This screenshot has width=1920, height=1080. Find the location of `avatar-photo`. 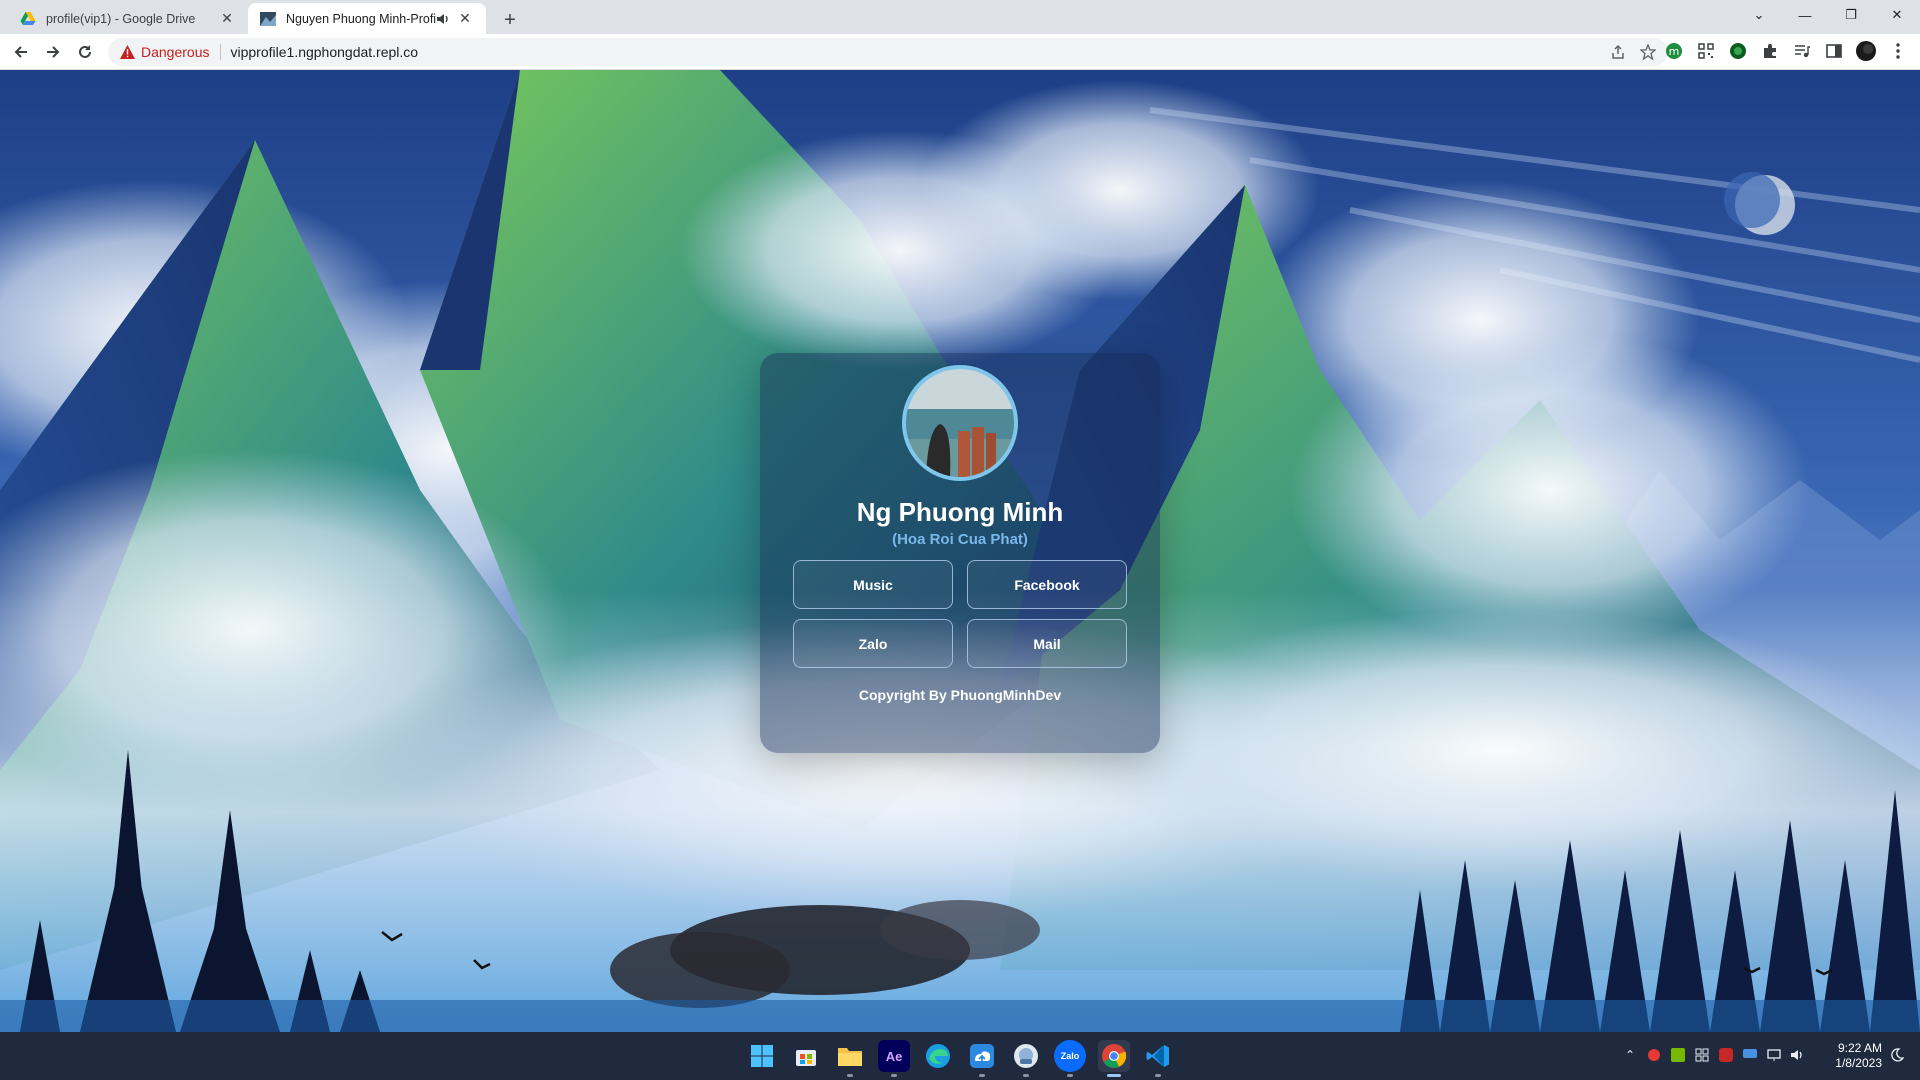

avatar-photo is located at coordinates (960, 423).